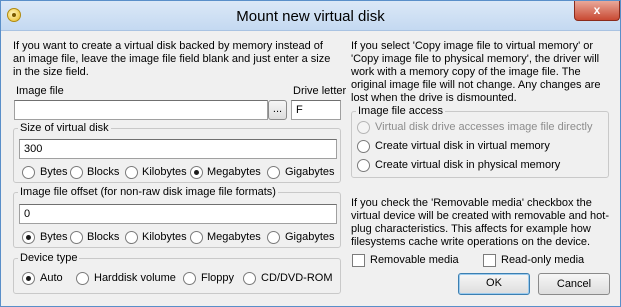 The image size is (621, 307). I want to click on image-file-input, so click(141, 110).